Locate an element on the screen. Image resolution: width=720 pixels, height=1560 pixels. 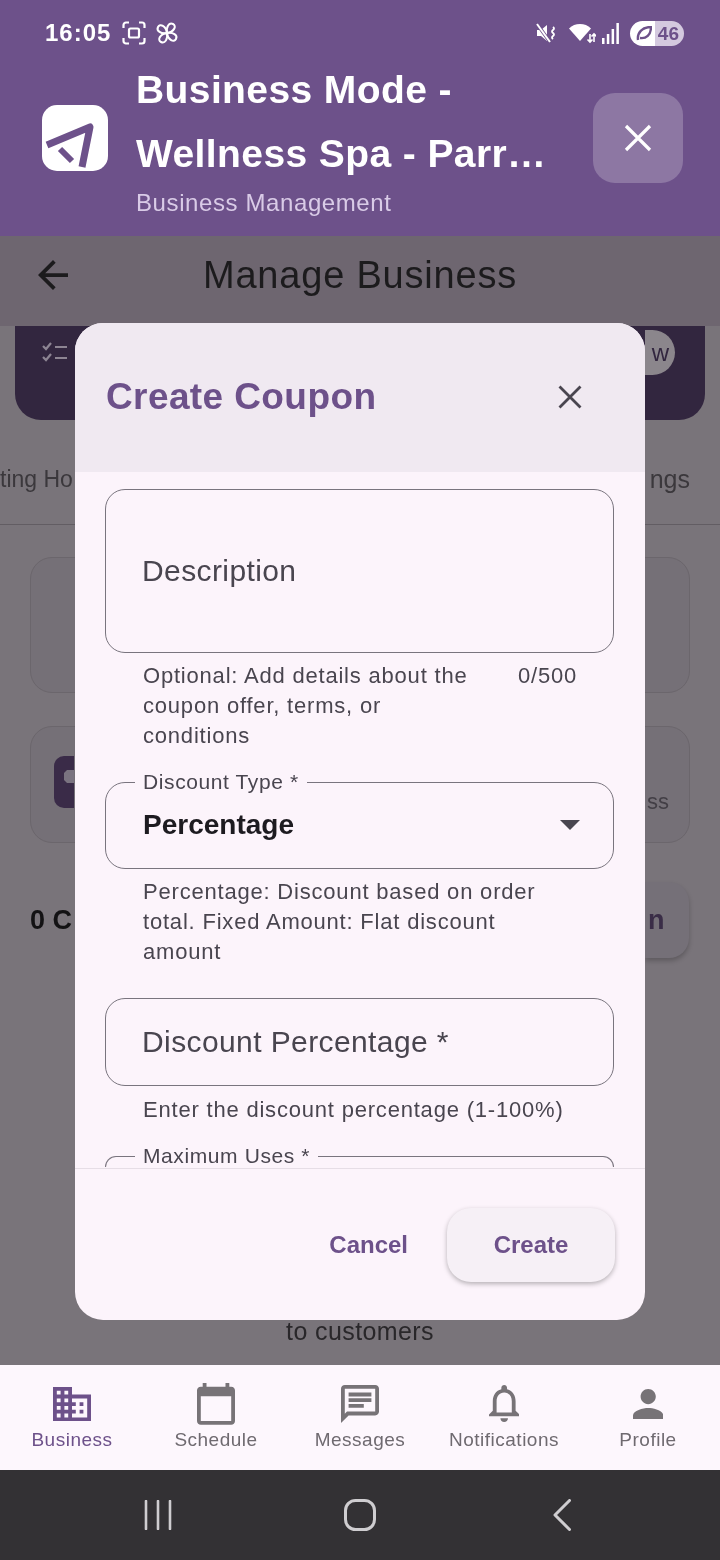
status-time: 16:05 is located at coordinates (78, 33).